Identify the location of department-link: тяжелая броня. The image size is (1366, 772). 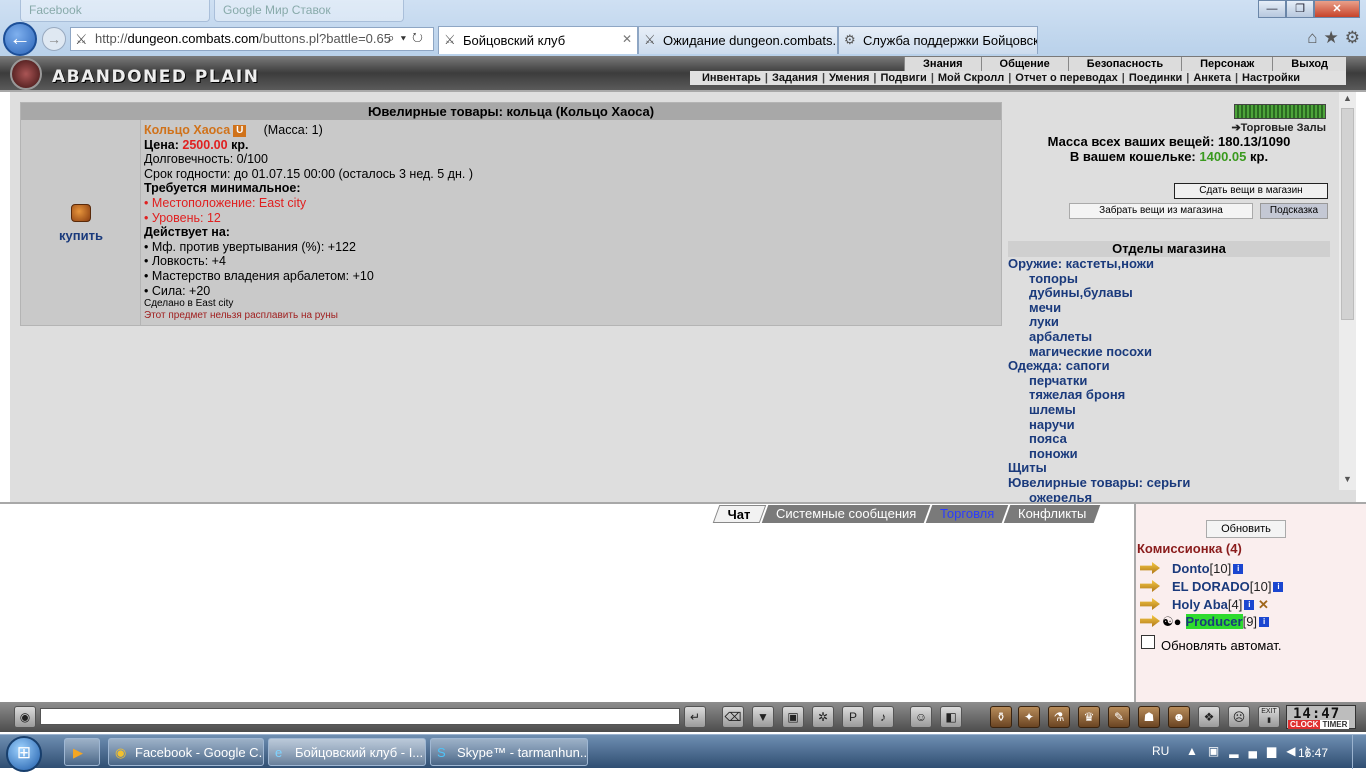
(1169, 395).